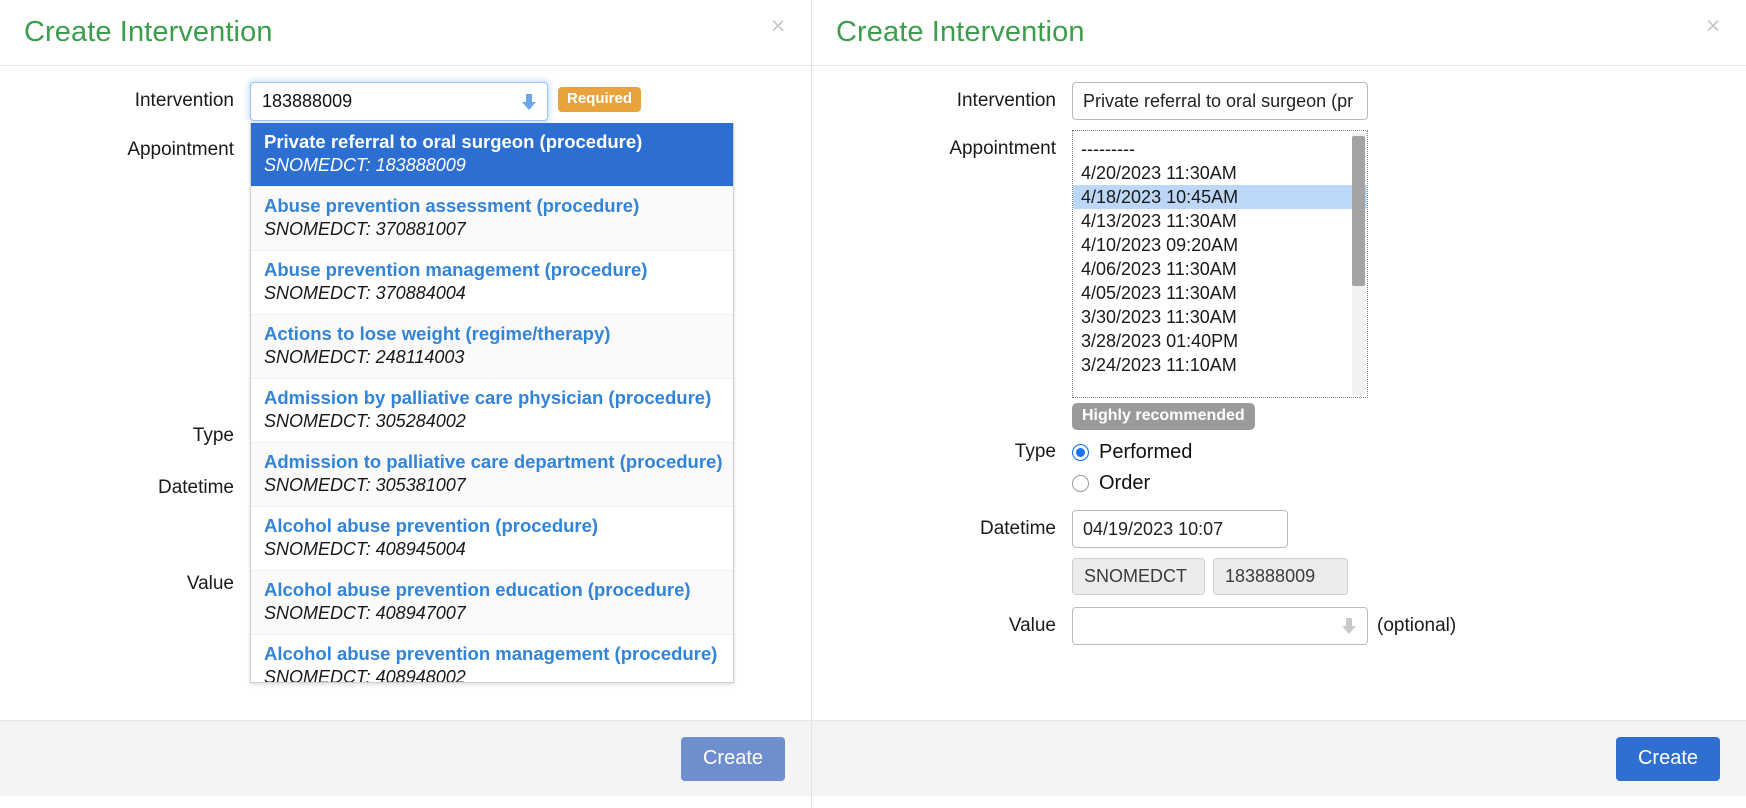  Describe the element at coordinates (213, 435) in the screenshot. I see `left-label-type: Type` at that location.